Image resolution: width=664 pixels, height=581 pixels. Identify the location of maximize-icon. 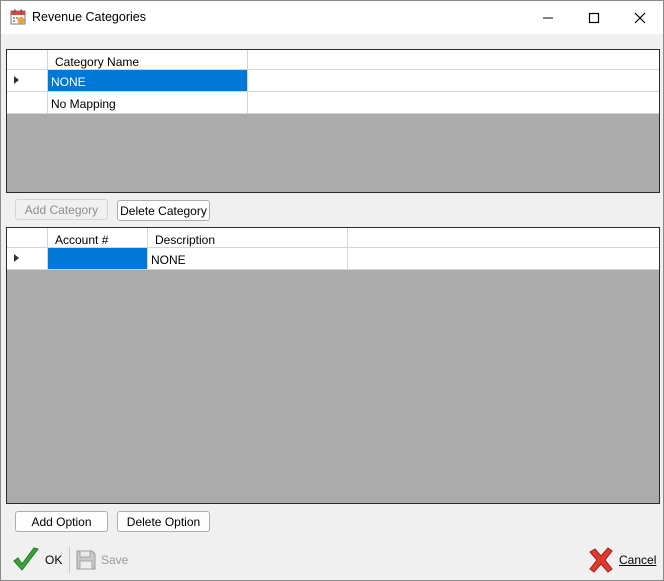
(594, 17).